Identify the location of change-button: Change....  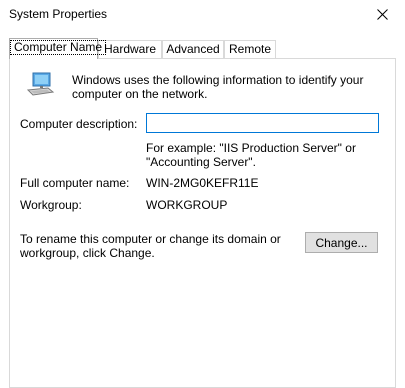
(341, 242).